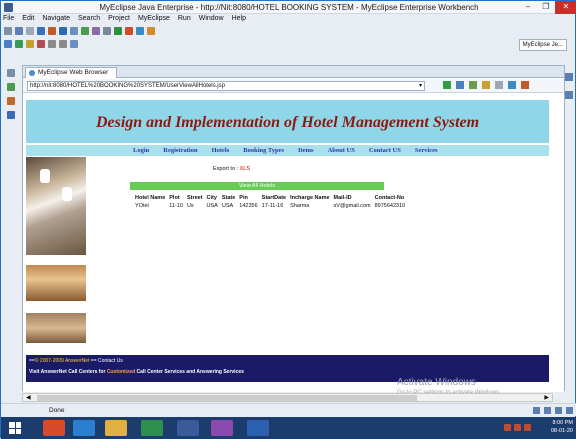 This screenshot has height=439, width=576. Describe the element at coordinates (107, 31) in the screenshot. I see `refresh-icon` at that location.